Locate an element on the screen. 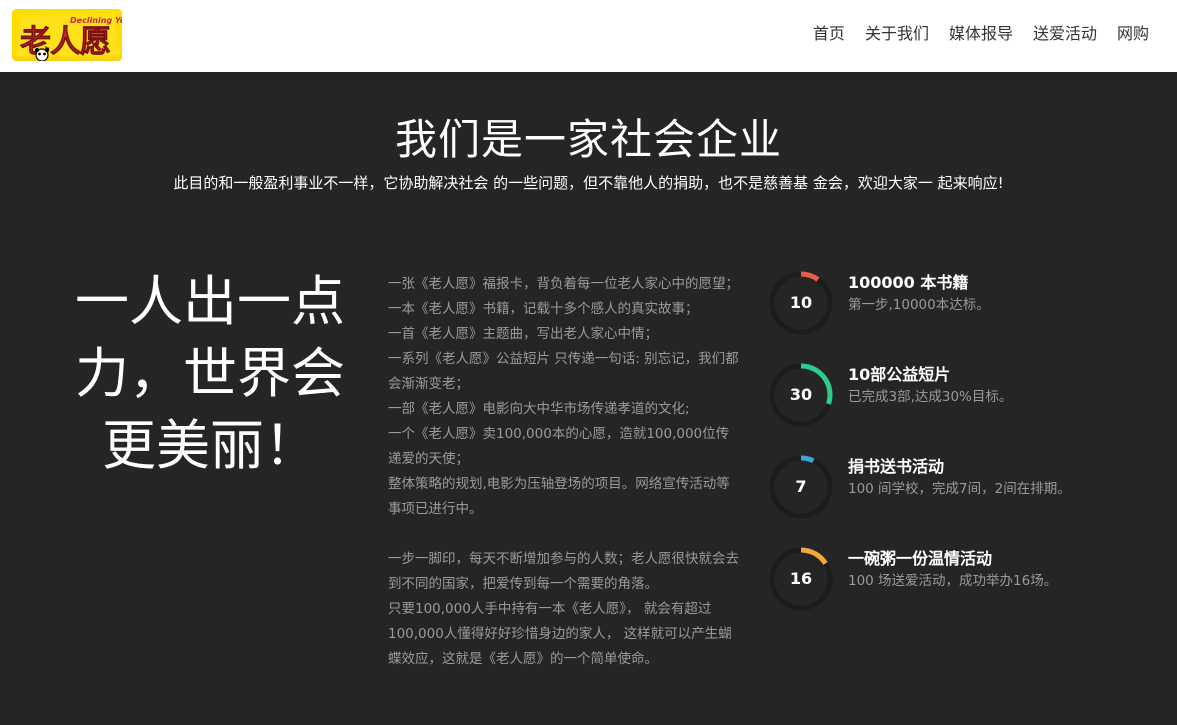  logo-graphic: Declining Years 老人愿 is located at coordinates (75, 35).